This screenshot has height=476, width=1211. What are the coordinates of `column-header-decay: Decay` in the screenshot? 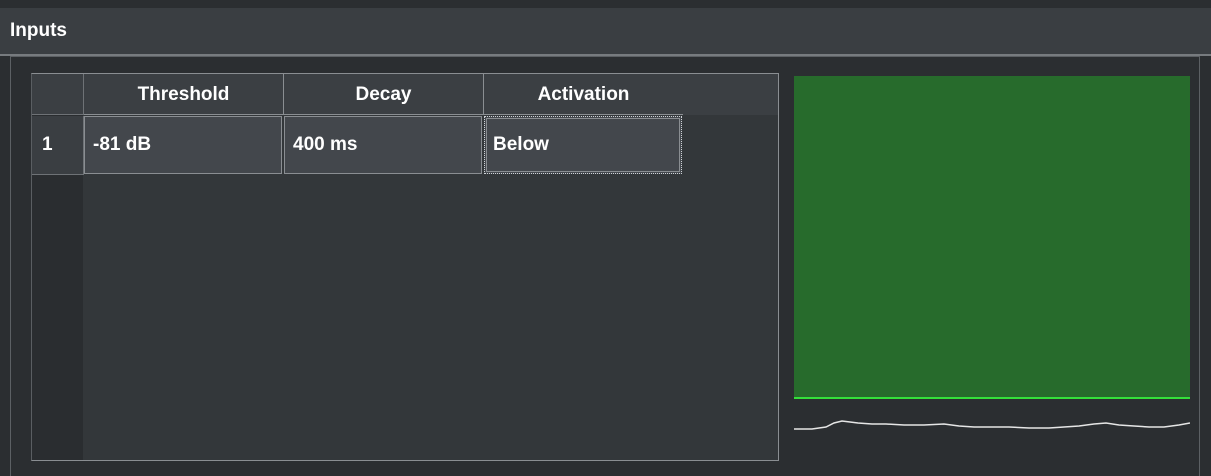 It's located at (384, 94).